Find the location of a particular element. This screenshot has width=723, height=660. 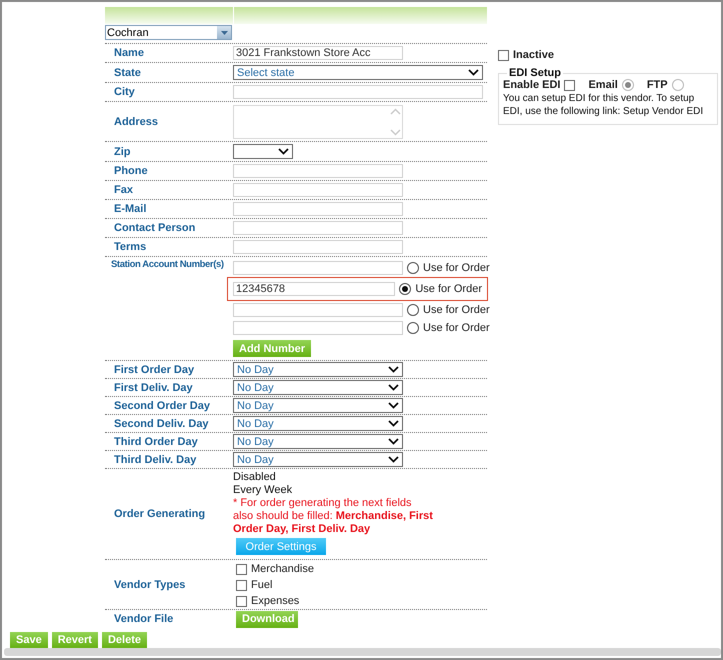

field-label: Order Generating is located at coordinates (159, 514).